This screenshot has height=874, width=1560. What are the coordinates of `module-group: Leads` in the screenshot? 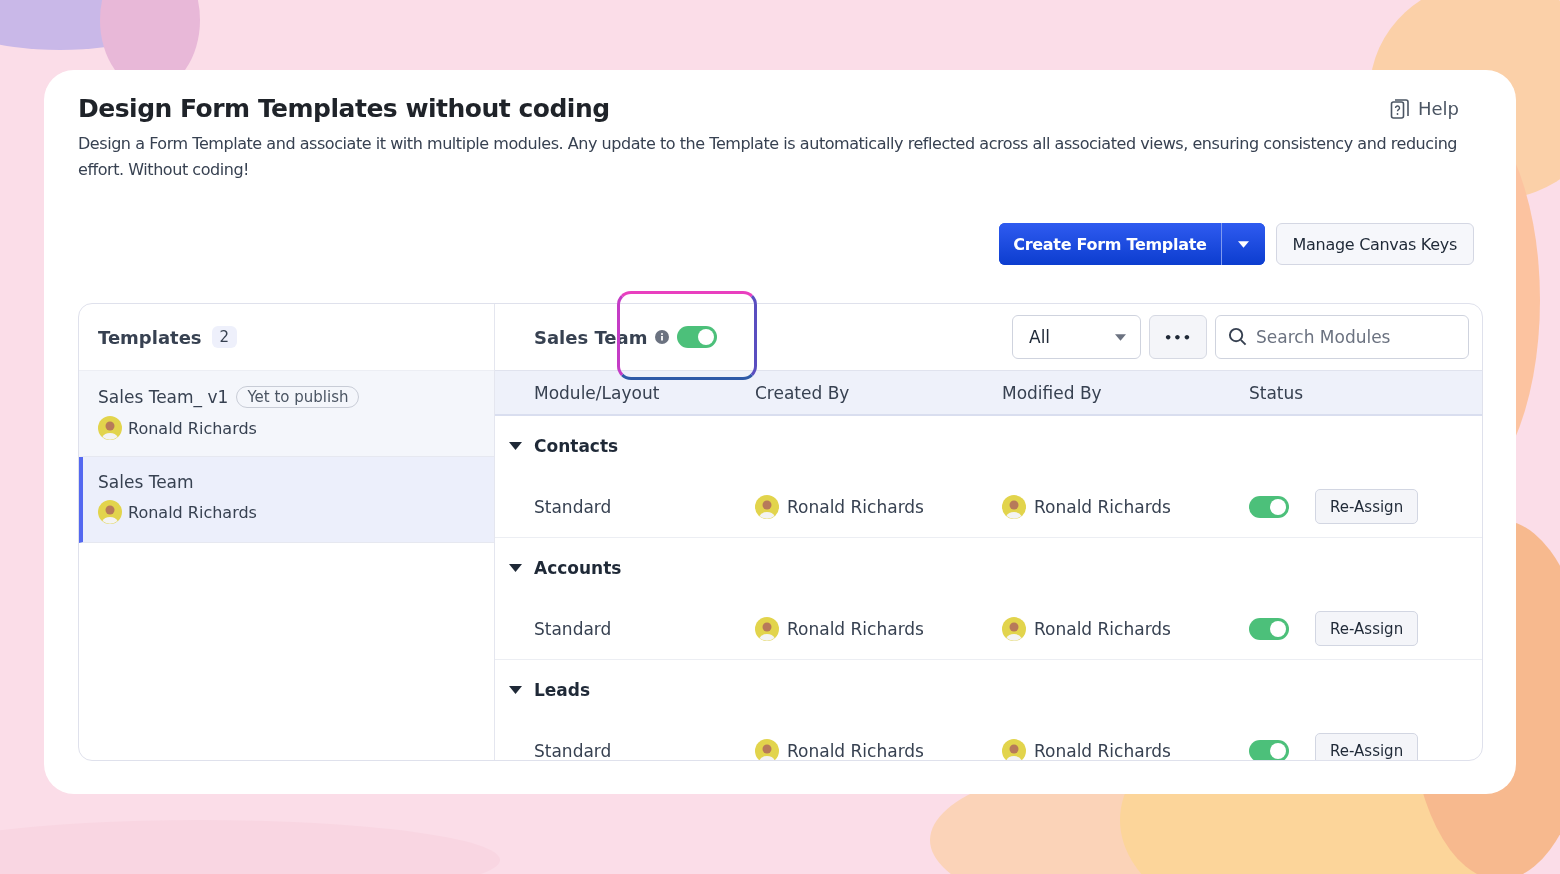 It's located at (988, 690).